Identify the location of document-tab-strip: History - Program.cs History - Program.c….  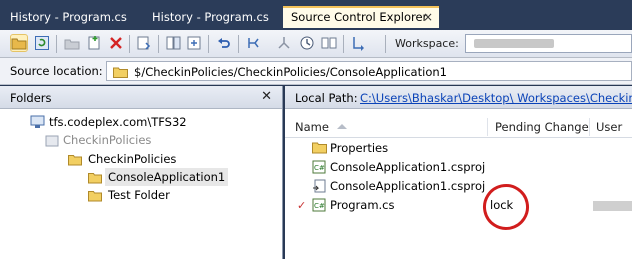
(316, 15).